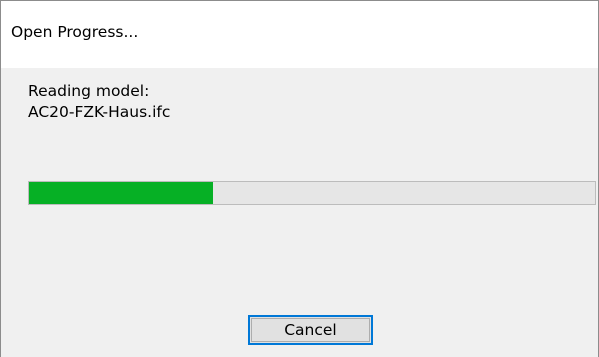 Image resolution: width=599 pixels, height=357 pixels. I want to click on status-label: Reading model:, so click(89, 91).